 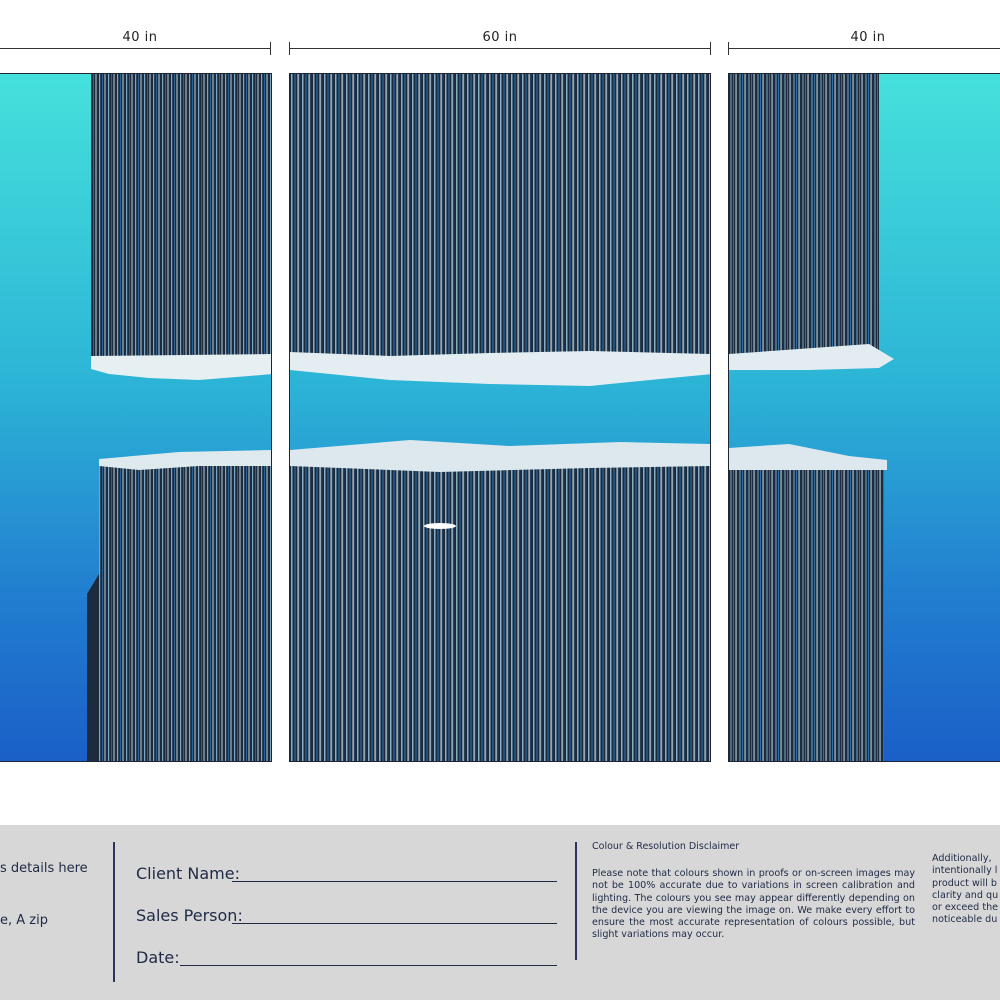 What do you see at coordinates (394, 923) in the screenshot?
I see `sales-person-field` at bounding box center [394, 923].